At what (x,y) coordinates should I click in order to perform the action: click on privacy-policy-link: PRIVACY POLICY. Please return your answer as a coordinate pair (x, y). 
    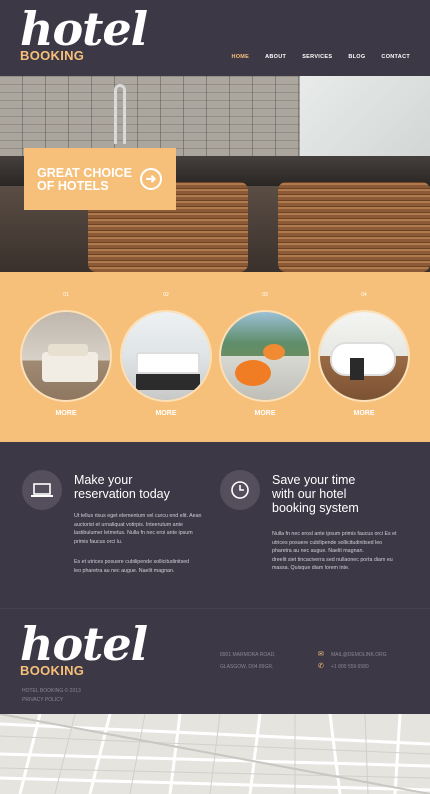
    Looking at the image, I should click on (51, 700).